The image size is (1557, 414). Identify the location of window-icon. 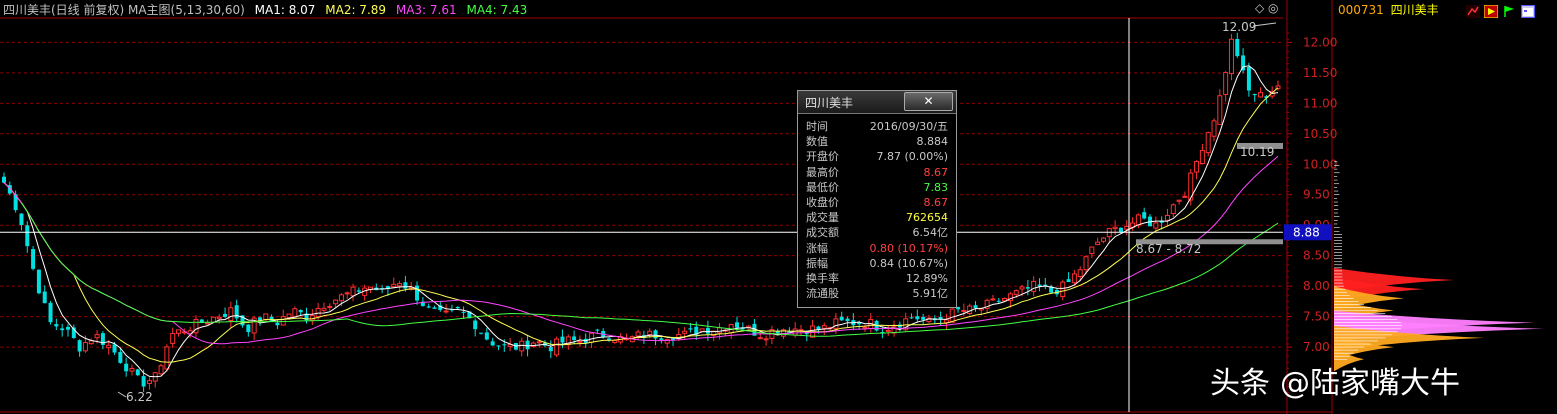
(1528, 9).